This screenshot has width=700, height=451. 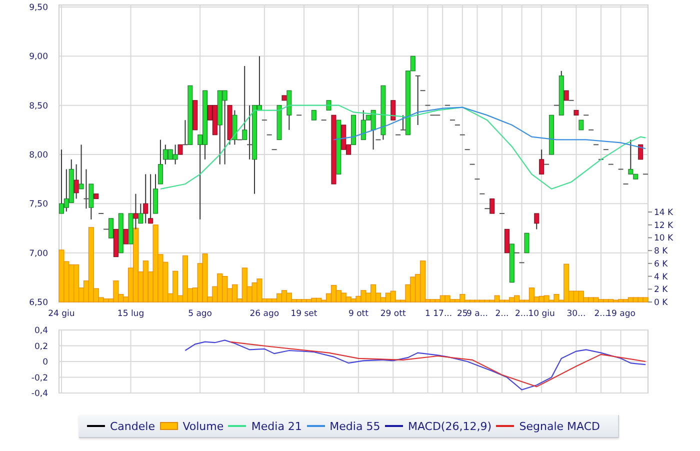 I want to click on axis-label: 6,50, so click(x=38, y=303).